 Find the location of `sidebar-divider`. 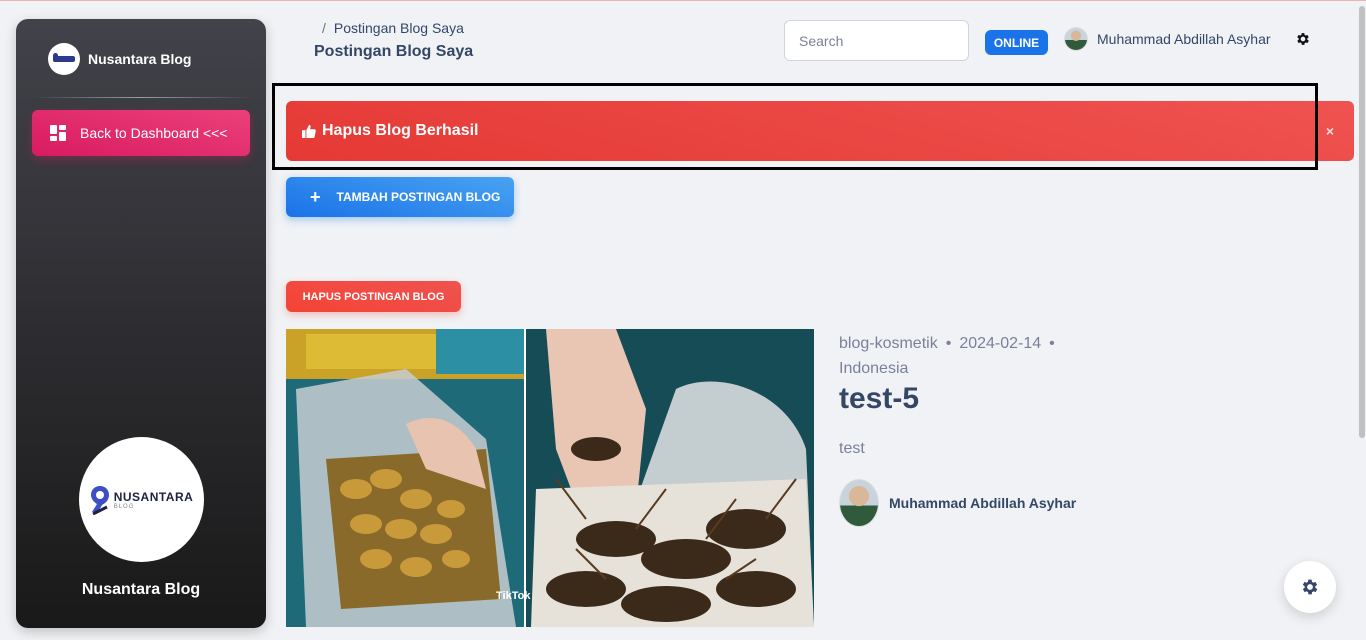

sidebar-divider is located at coordinates (141, 97).